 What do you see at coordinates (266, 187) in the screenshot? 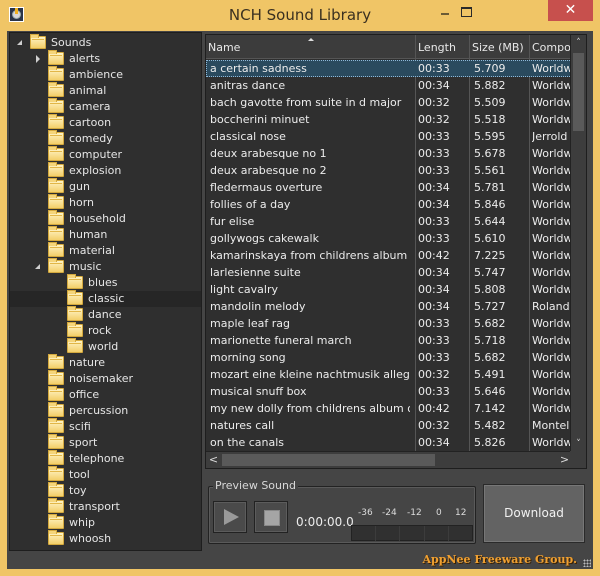
I see `cell-name: fledermaus overture` at bounding box center [266, 187].